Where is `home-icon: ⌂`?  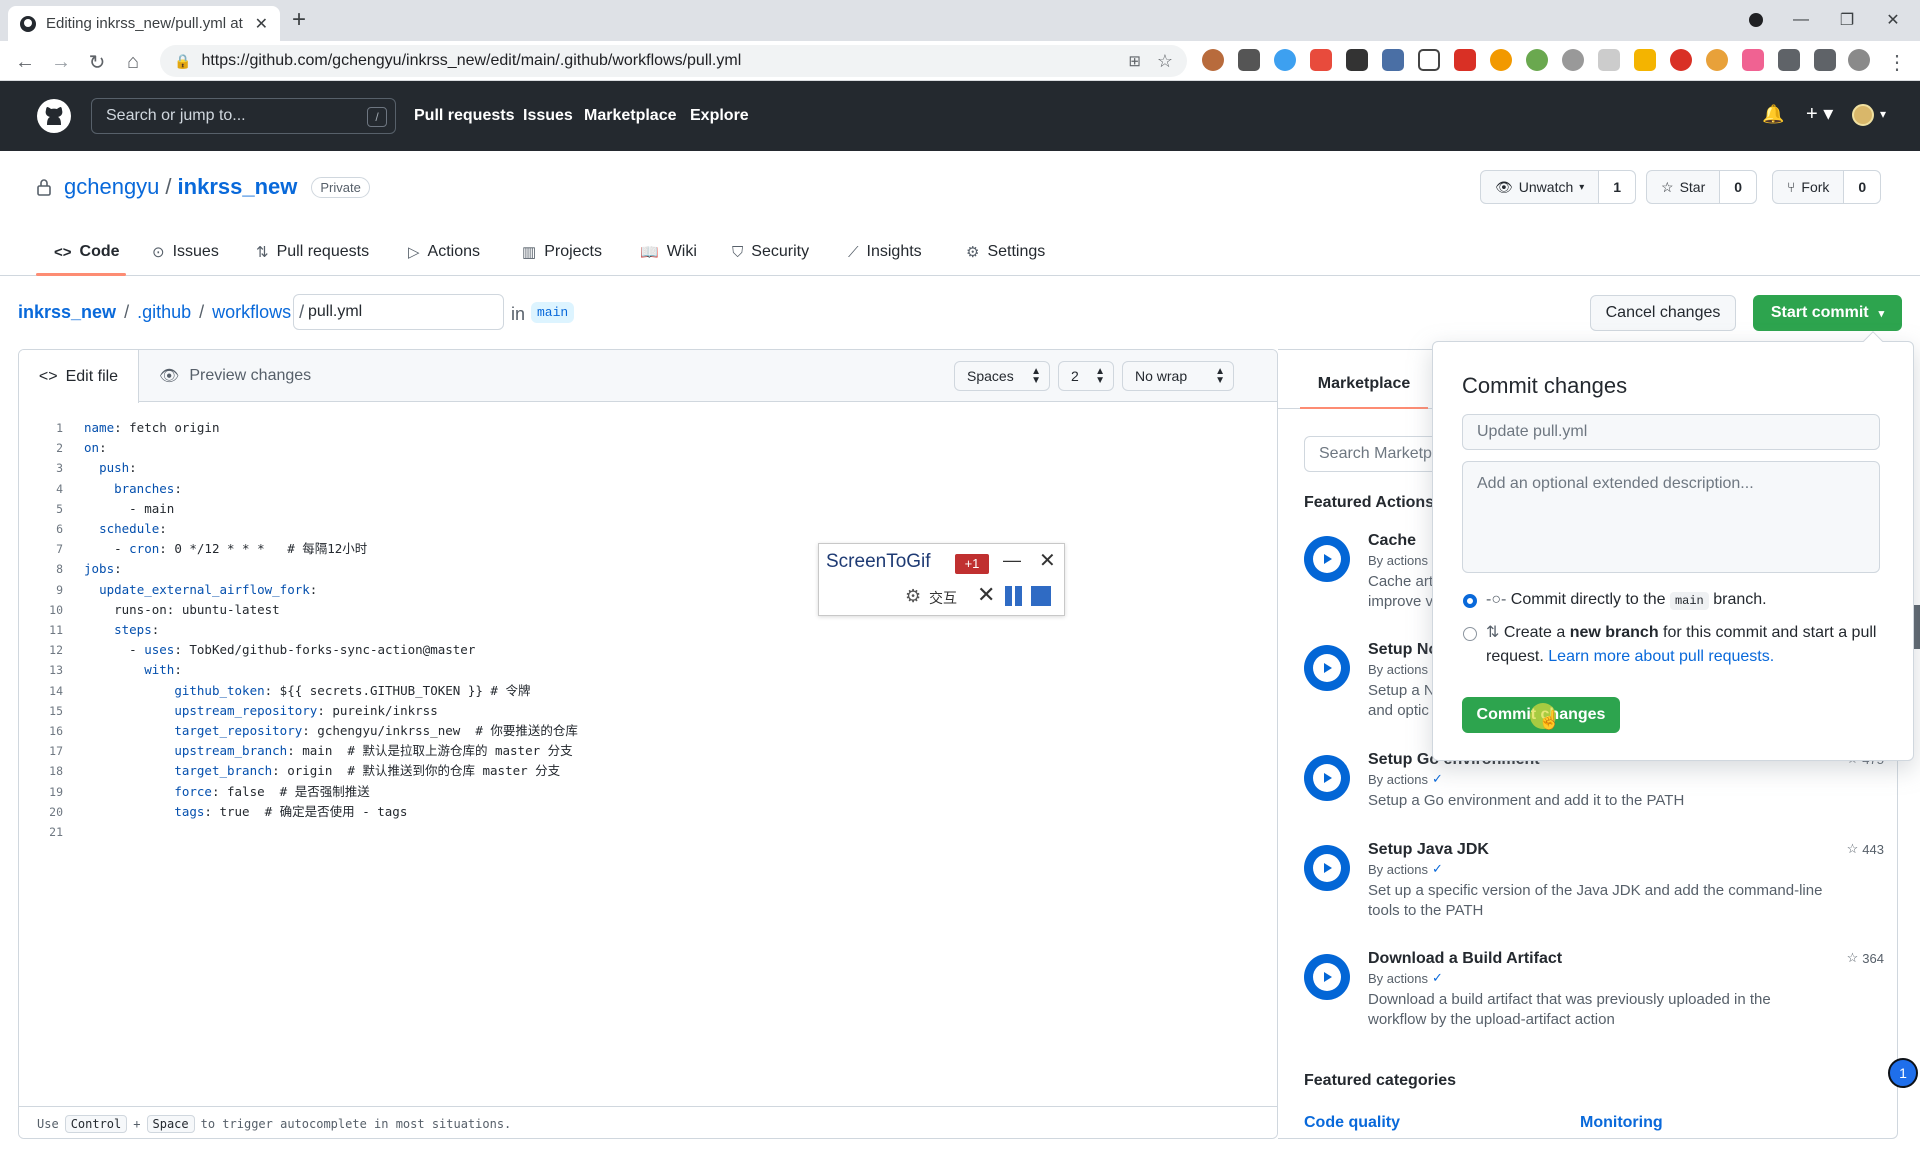 home-icon: ⌂ is located at coordinates (133, 62).